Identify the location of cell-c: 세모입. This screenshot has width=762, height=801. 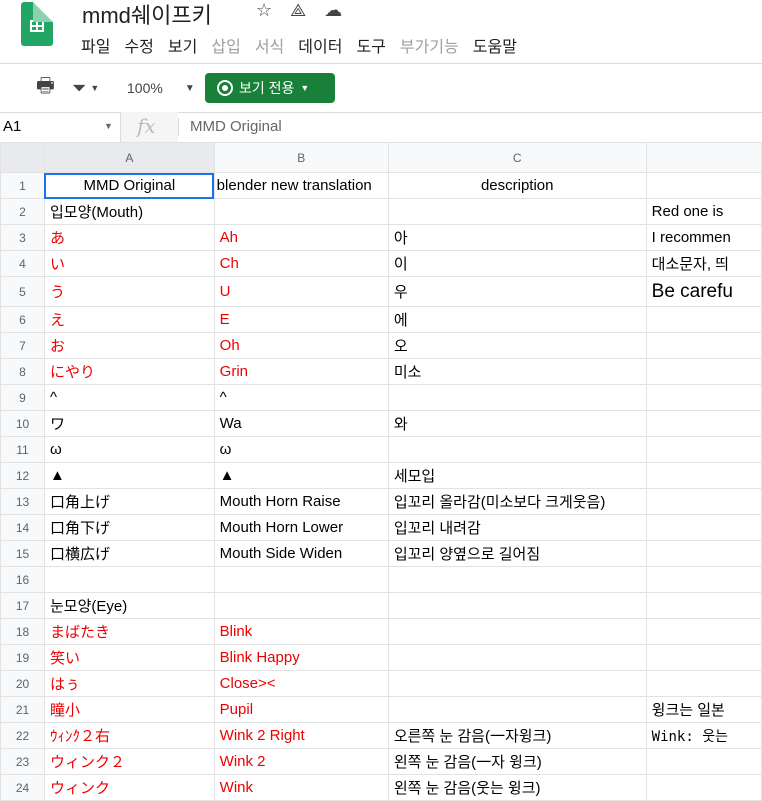
(517, 475).